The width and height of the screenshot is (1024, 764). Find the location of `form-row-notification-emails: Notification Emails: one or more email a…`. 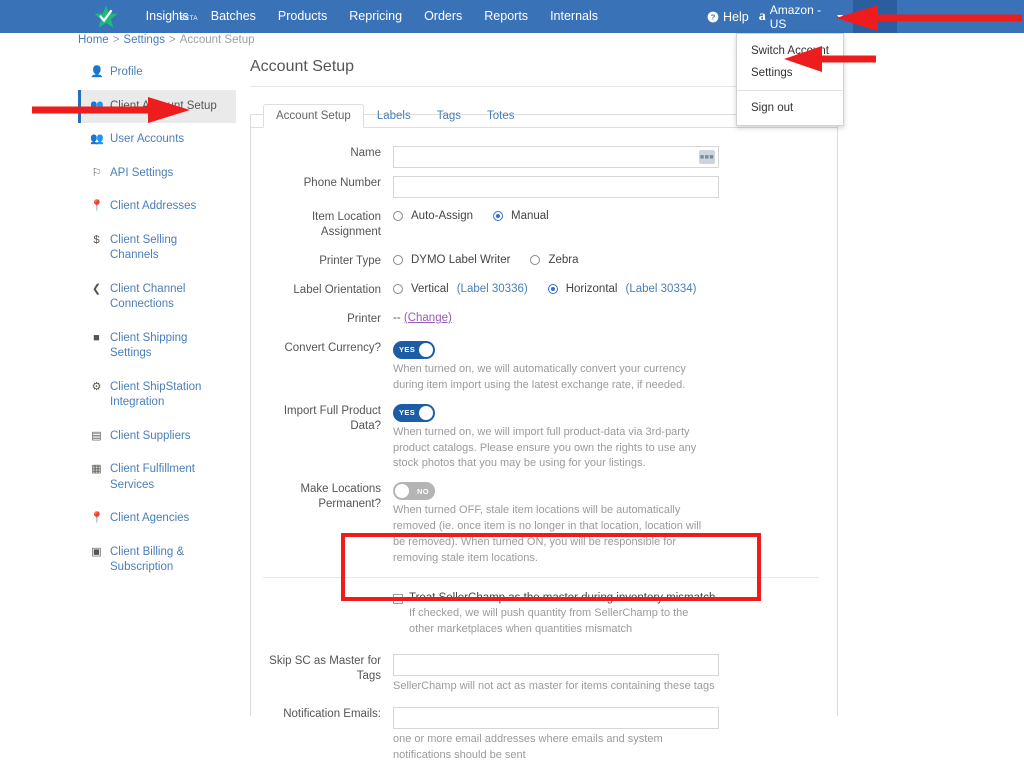

form-row-notification-emails: Notification Emails: one or more email a… is located at coordinates (544, 735).